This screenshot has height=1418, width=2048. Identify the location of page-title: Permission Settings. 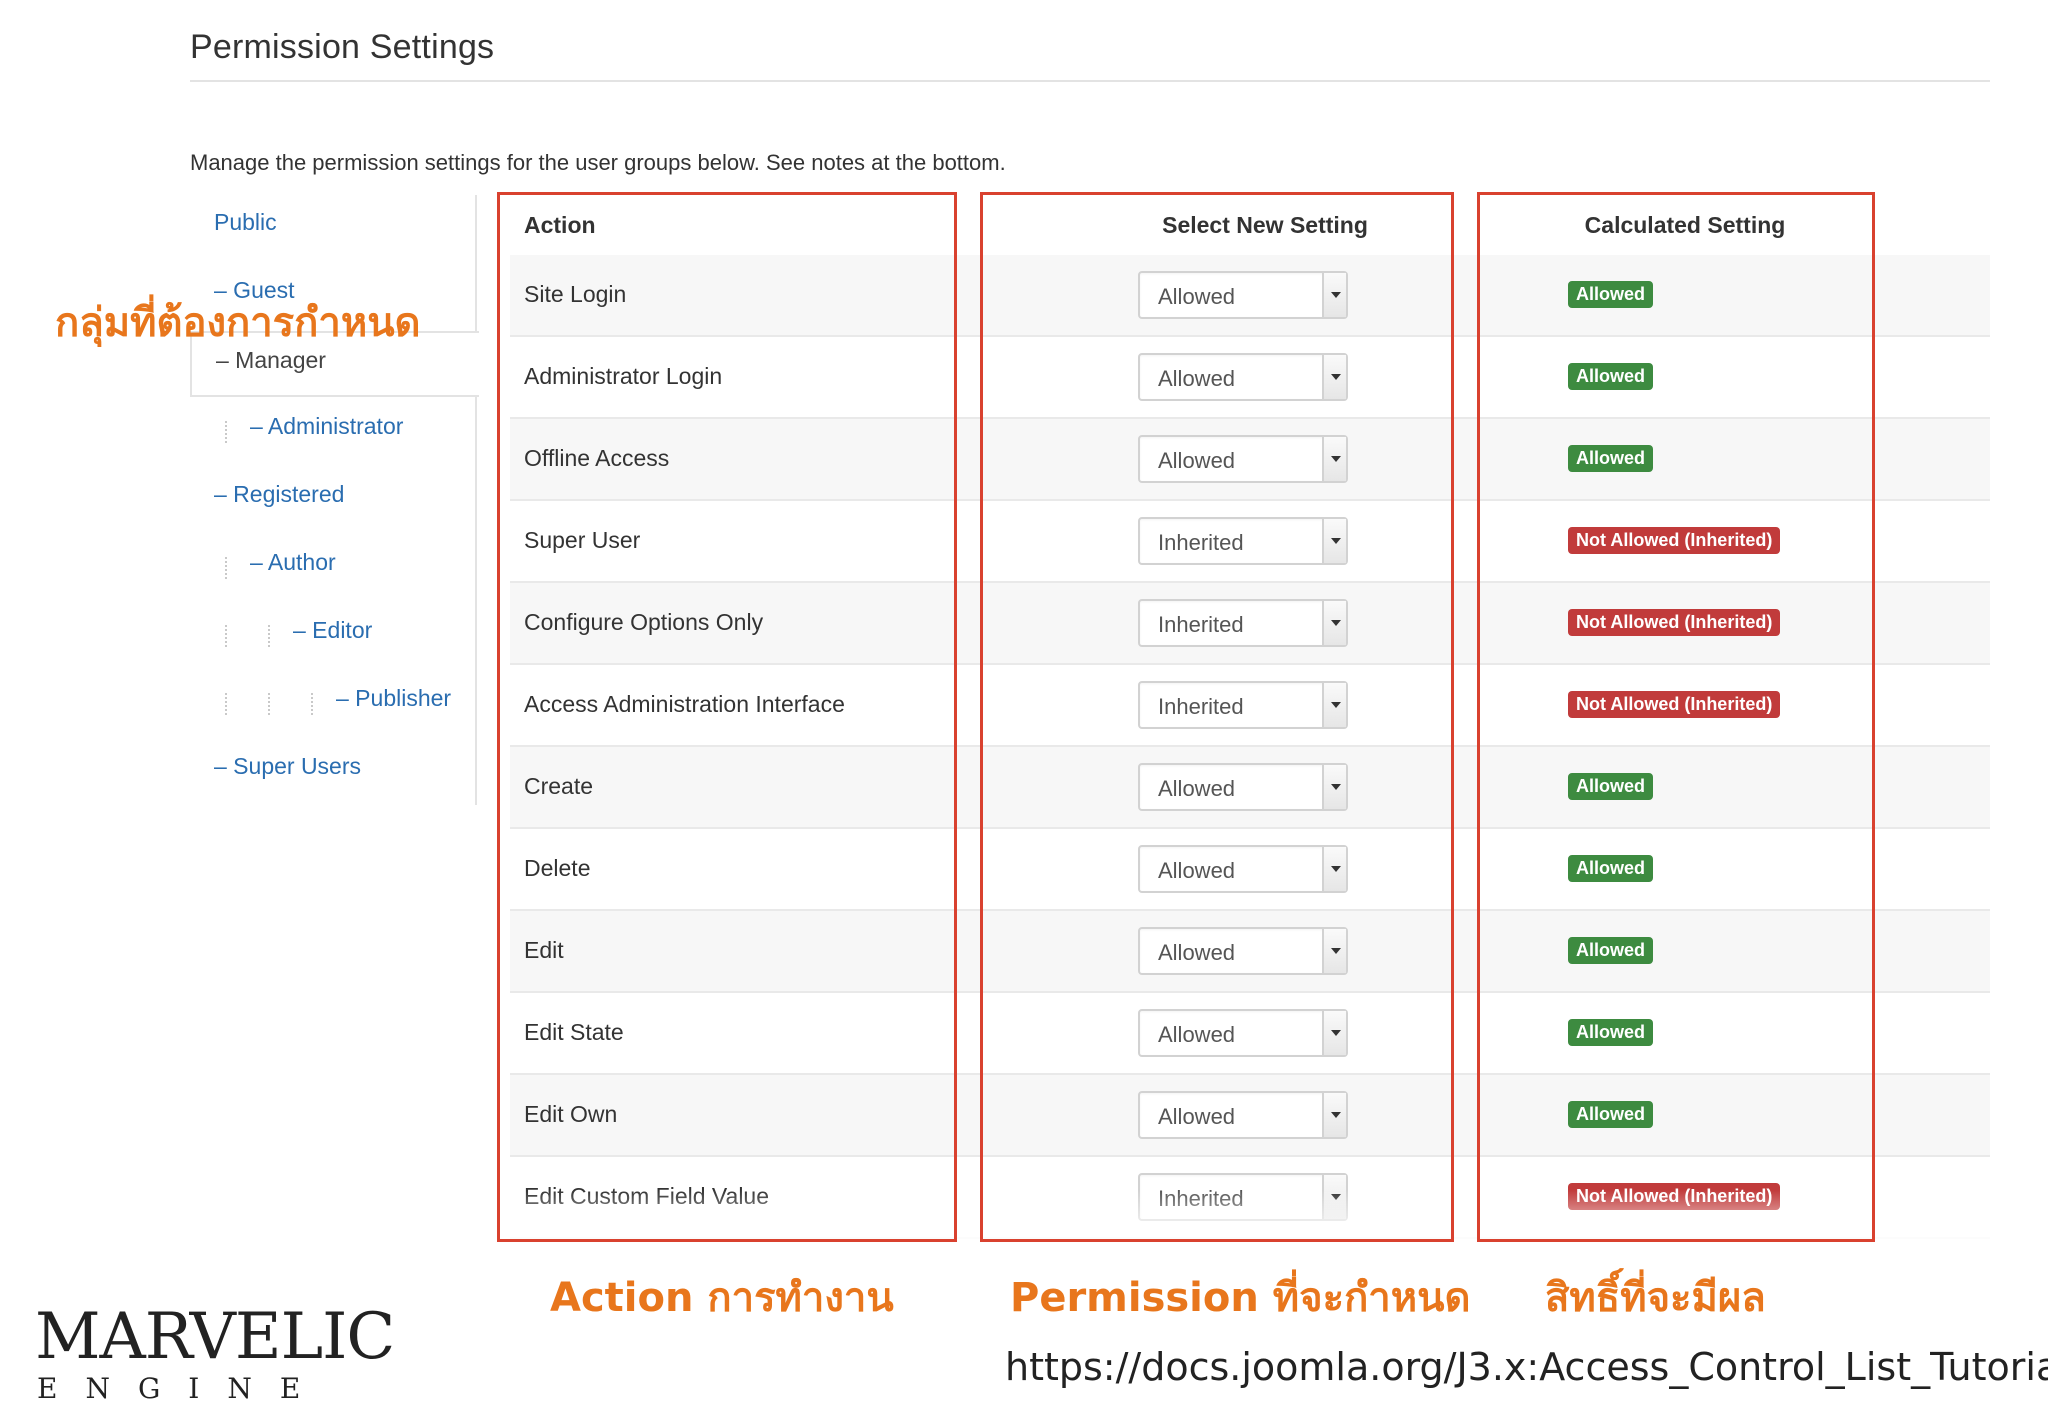
(342, 47).